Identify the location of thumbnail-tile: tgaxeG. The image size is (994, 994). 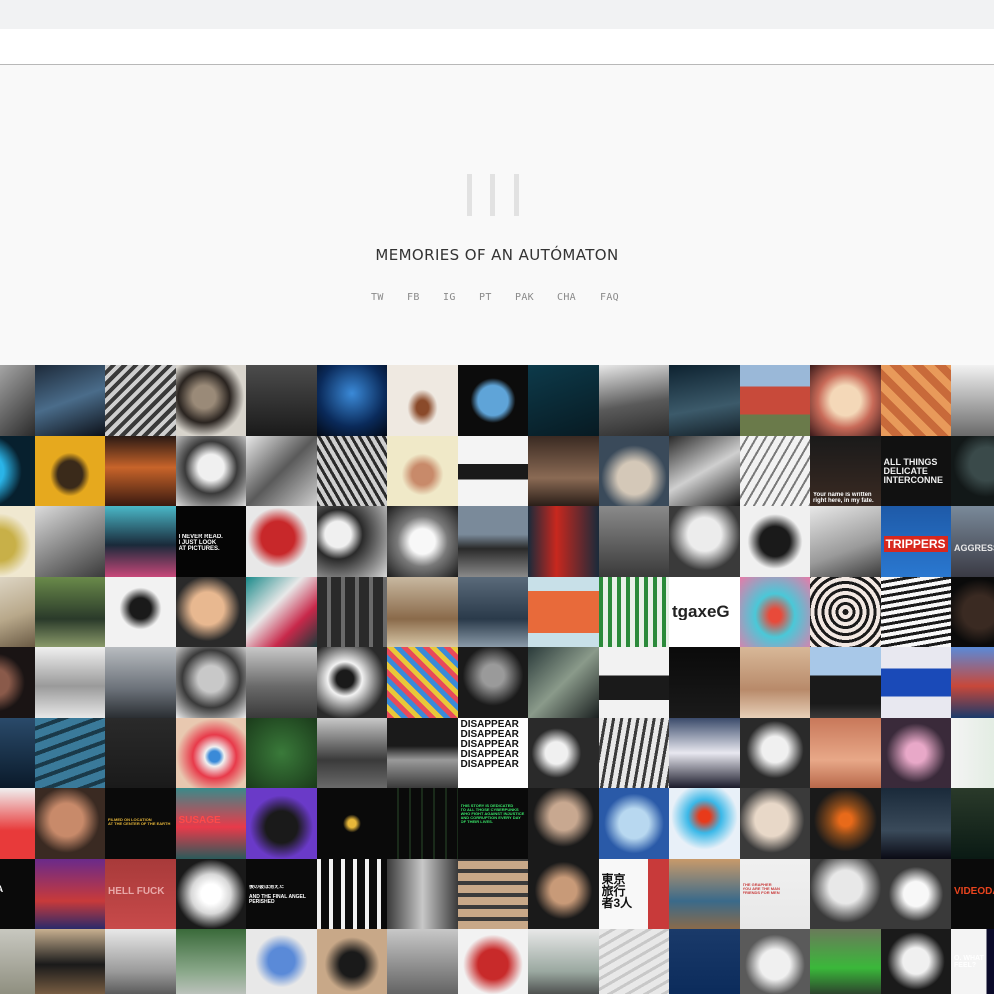
(704, 611).